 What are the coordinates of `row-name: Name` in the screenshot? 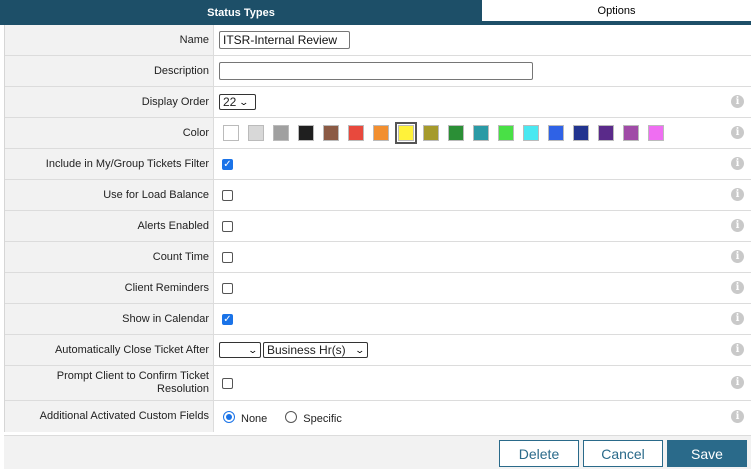 It's located at (378, 40).